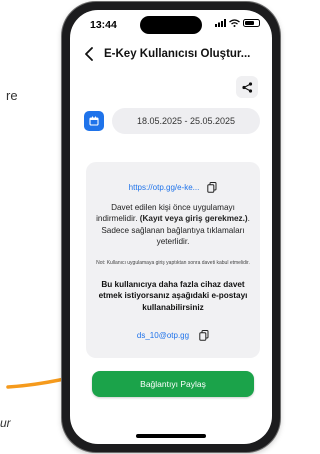 The width and height of the screenshot is (320, 454). What do you see at coordinates (103, 25) in the screenshot?
I see `status-time: 13:44` at bounding box center [103, 25].